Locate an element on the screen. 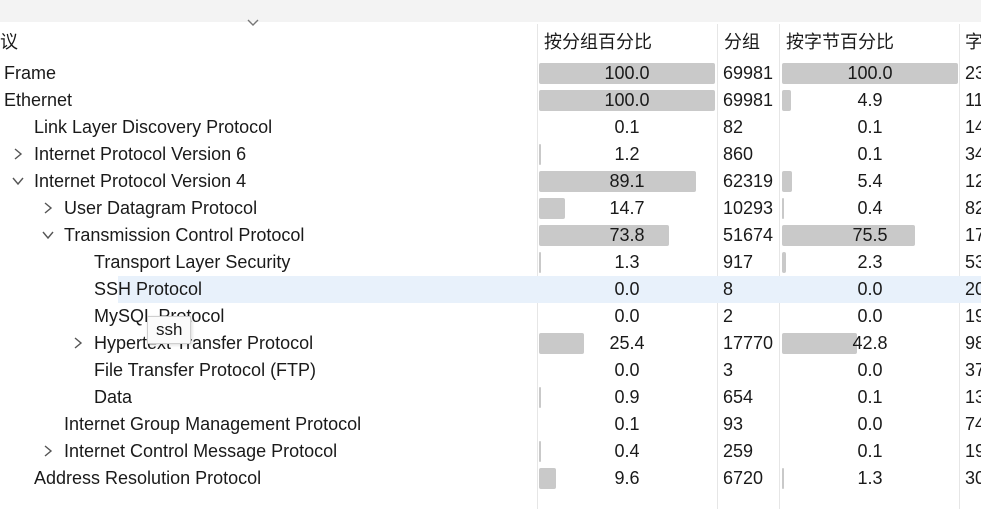 The height and width of the screenshot is (509, 981). tree-row: User Datagram Protocol 14.7 10293 0.4 82 is located at coordinates (490, 208).